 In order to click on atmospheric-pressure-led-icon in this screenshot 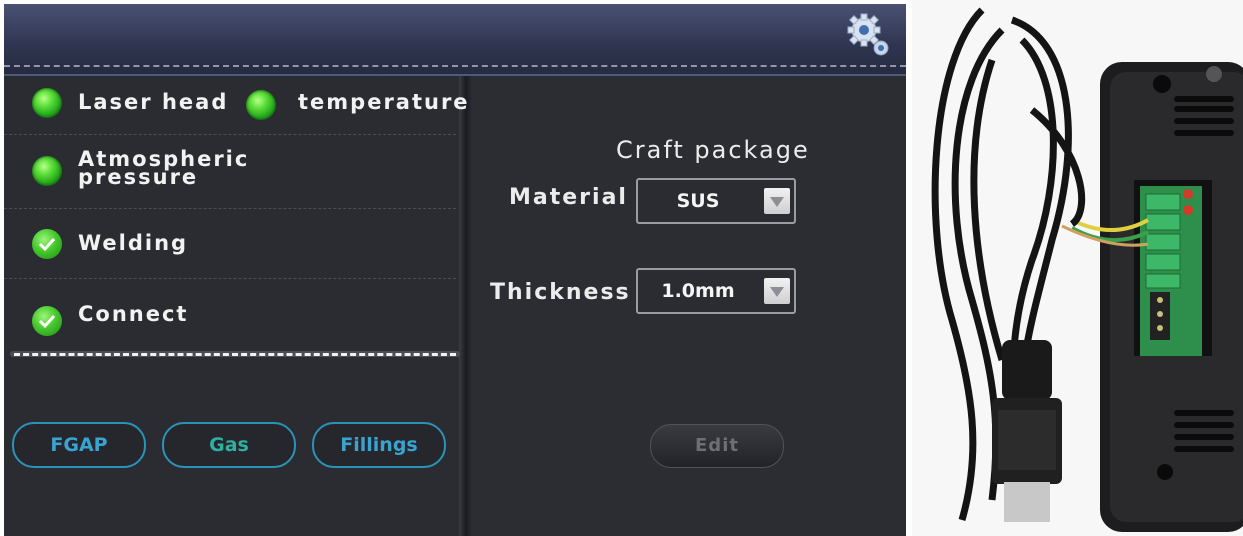, I will do `click(47, 171)`.